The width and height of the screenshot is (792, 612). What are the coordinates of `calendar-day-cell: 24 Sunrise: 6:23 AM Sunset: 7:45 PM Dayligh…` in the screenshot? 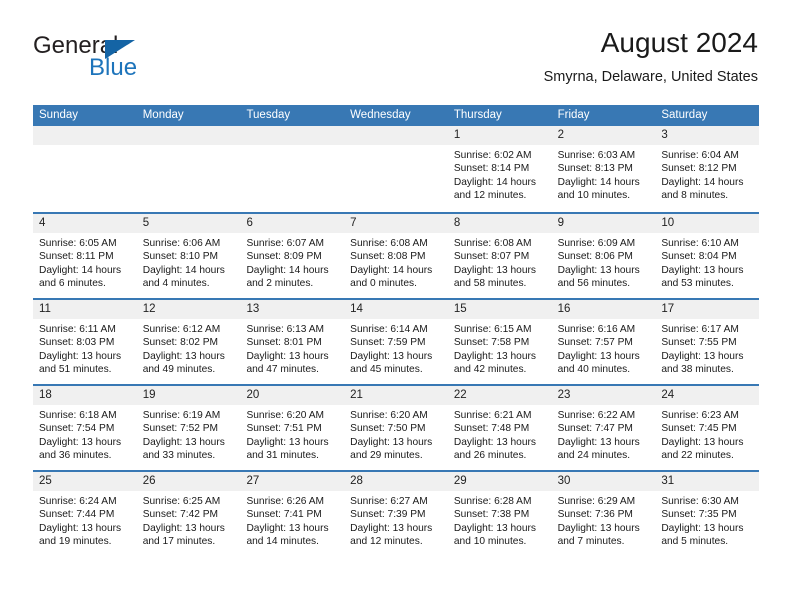 It's located at (707, 428).